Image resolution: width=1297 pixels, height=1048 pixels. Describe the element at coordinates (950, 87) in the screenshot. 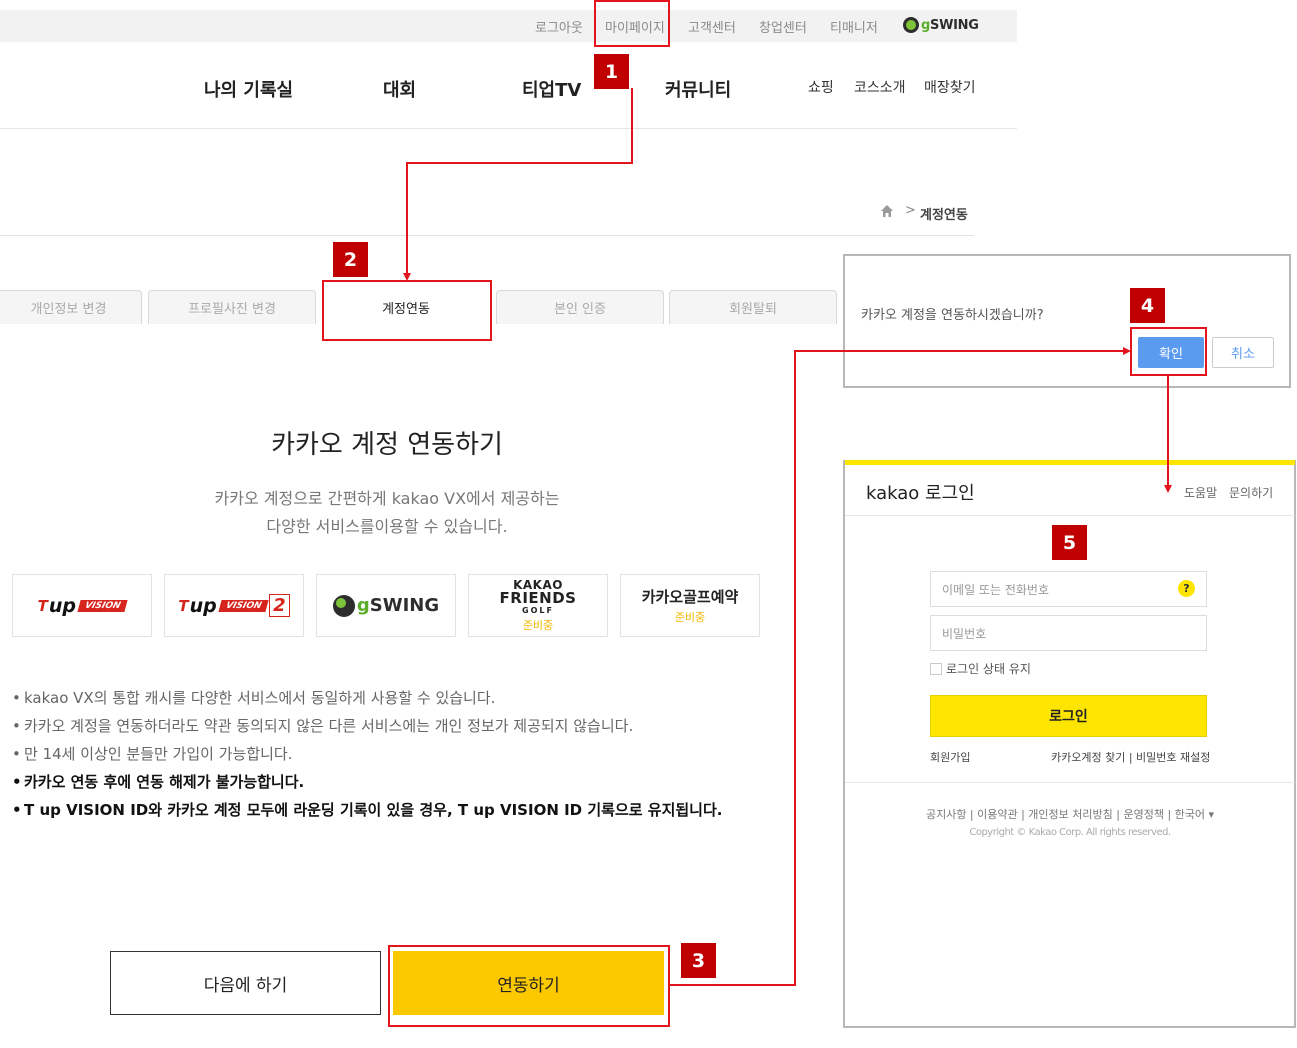

I see `nav-store-finder: 매장찾기` at that location.